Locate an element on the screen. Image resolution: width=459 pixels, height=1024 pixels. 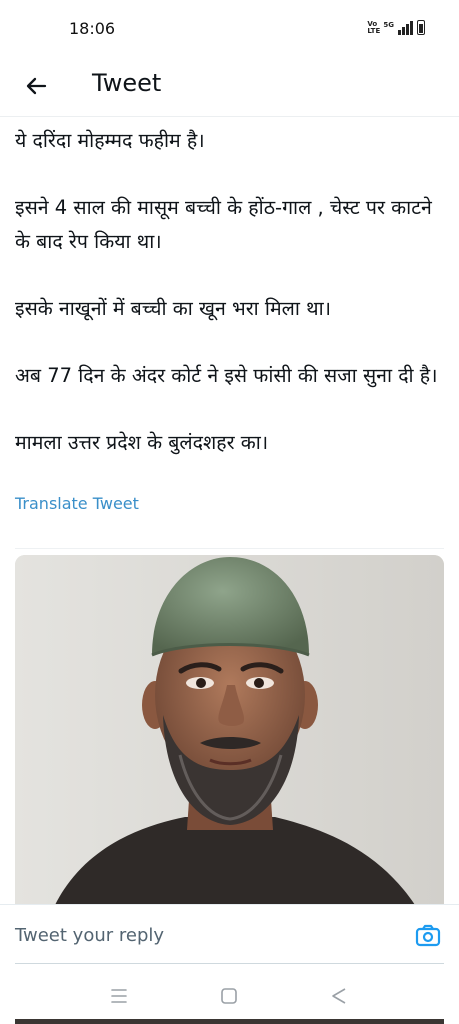
tweet-paragraph: ये दरिंदा मोहम्मद फहीम है। is located at coordinates (110, 140).